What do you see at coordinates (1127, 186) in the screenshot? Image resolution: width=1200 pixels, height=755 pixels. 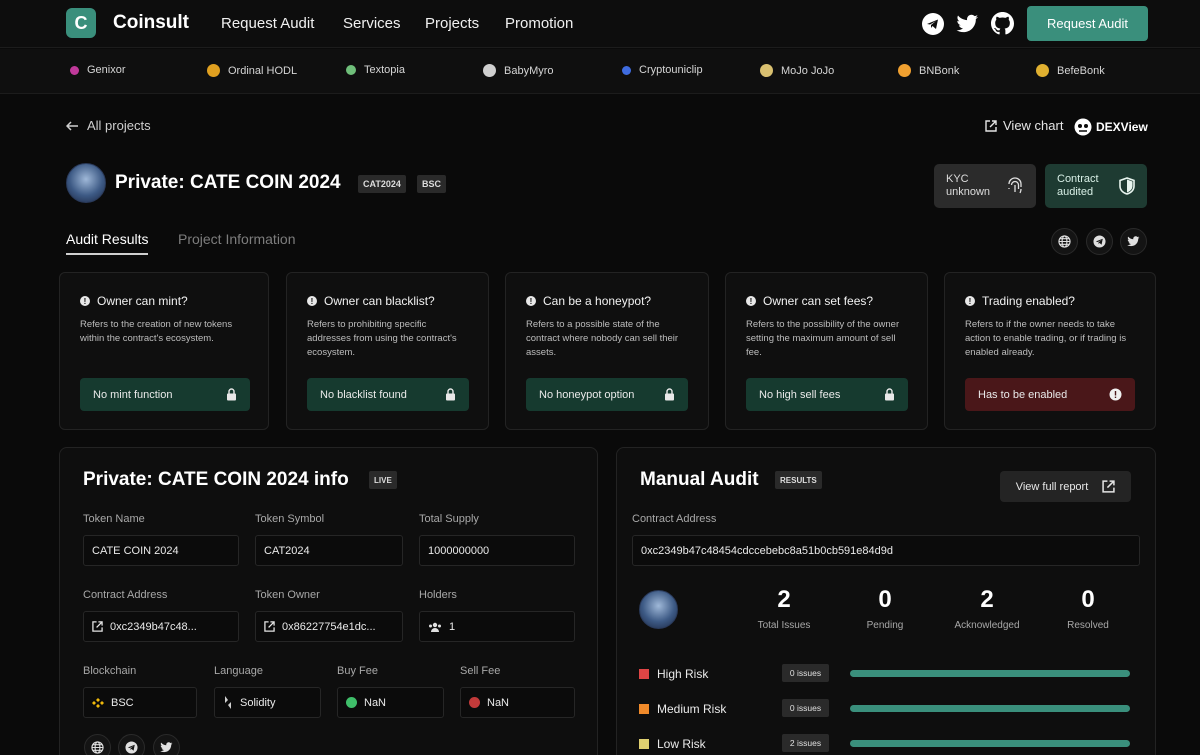 I see `shield-icon` at bounding box center [1127, 186].